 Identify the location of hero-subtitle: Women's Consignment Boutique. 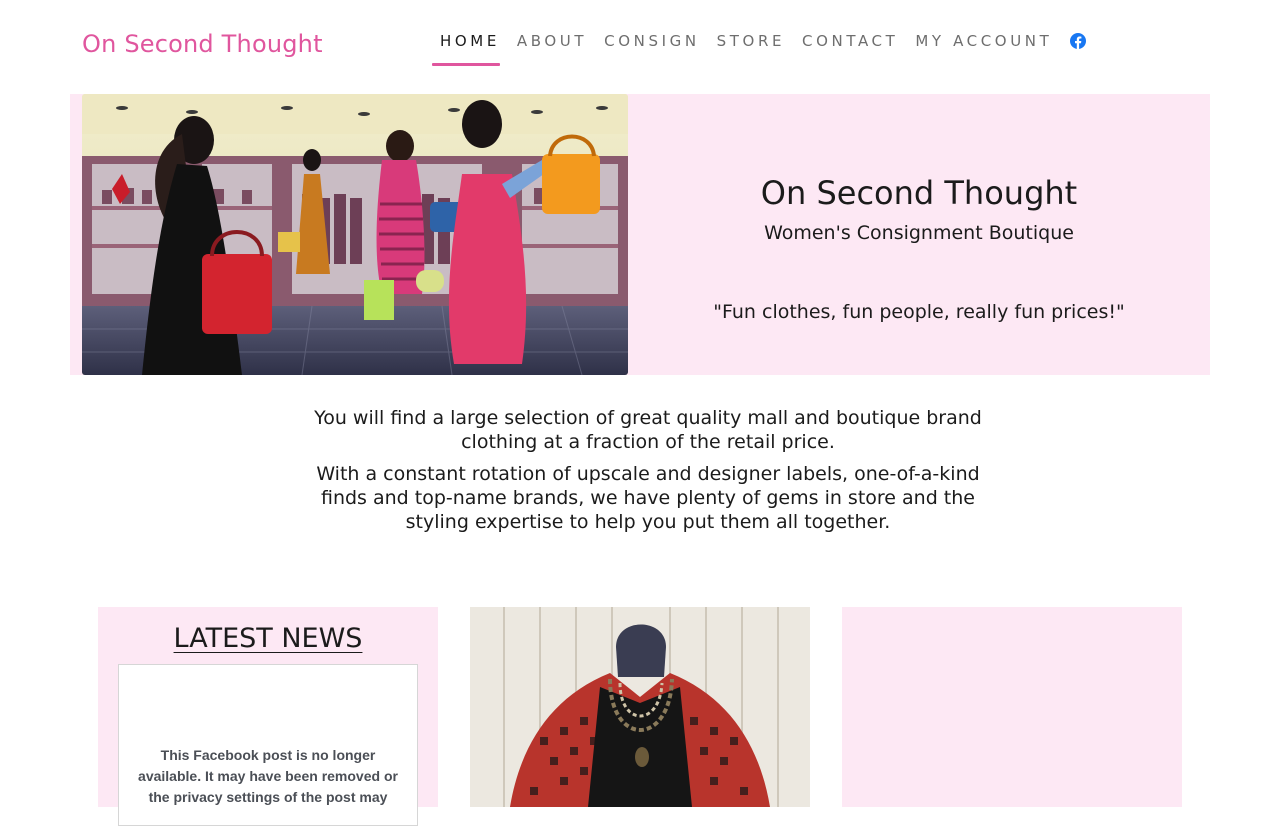
(919, 233).